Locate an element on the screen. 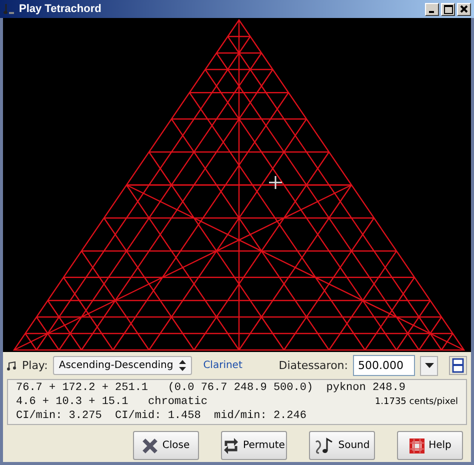 This screenshot has height=465, width=474. play-label: Play: is located at coordinates (35, 365).